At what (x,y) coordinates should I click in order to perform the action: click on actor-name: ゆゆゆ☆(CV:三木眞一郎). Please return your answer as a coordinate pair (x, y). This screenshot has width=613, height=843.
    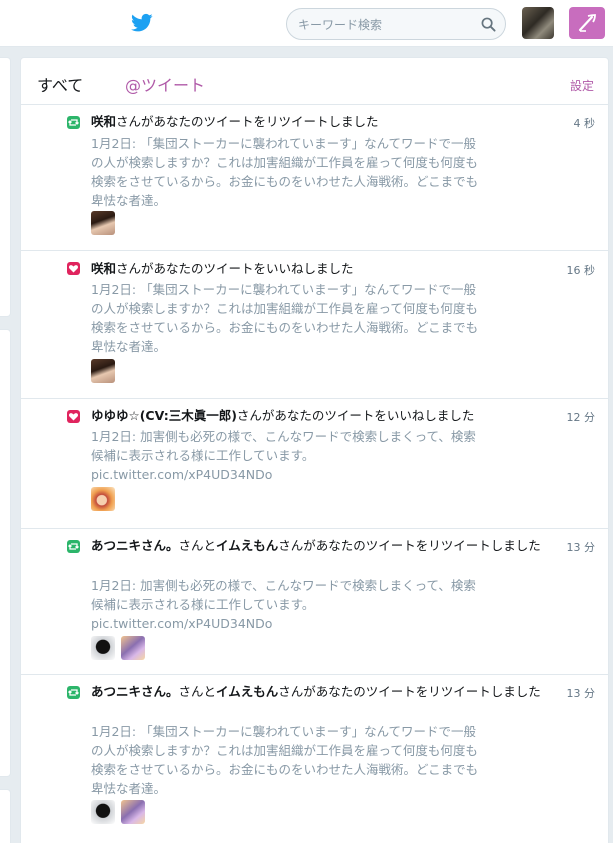
    Looking at the image, I should click on (164, 415).